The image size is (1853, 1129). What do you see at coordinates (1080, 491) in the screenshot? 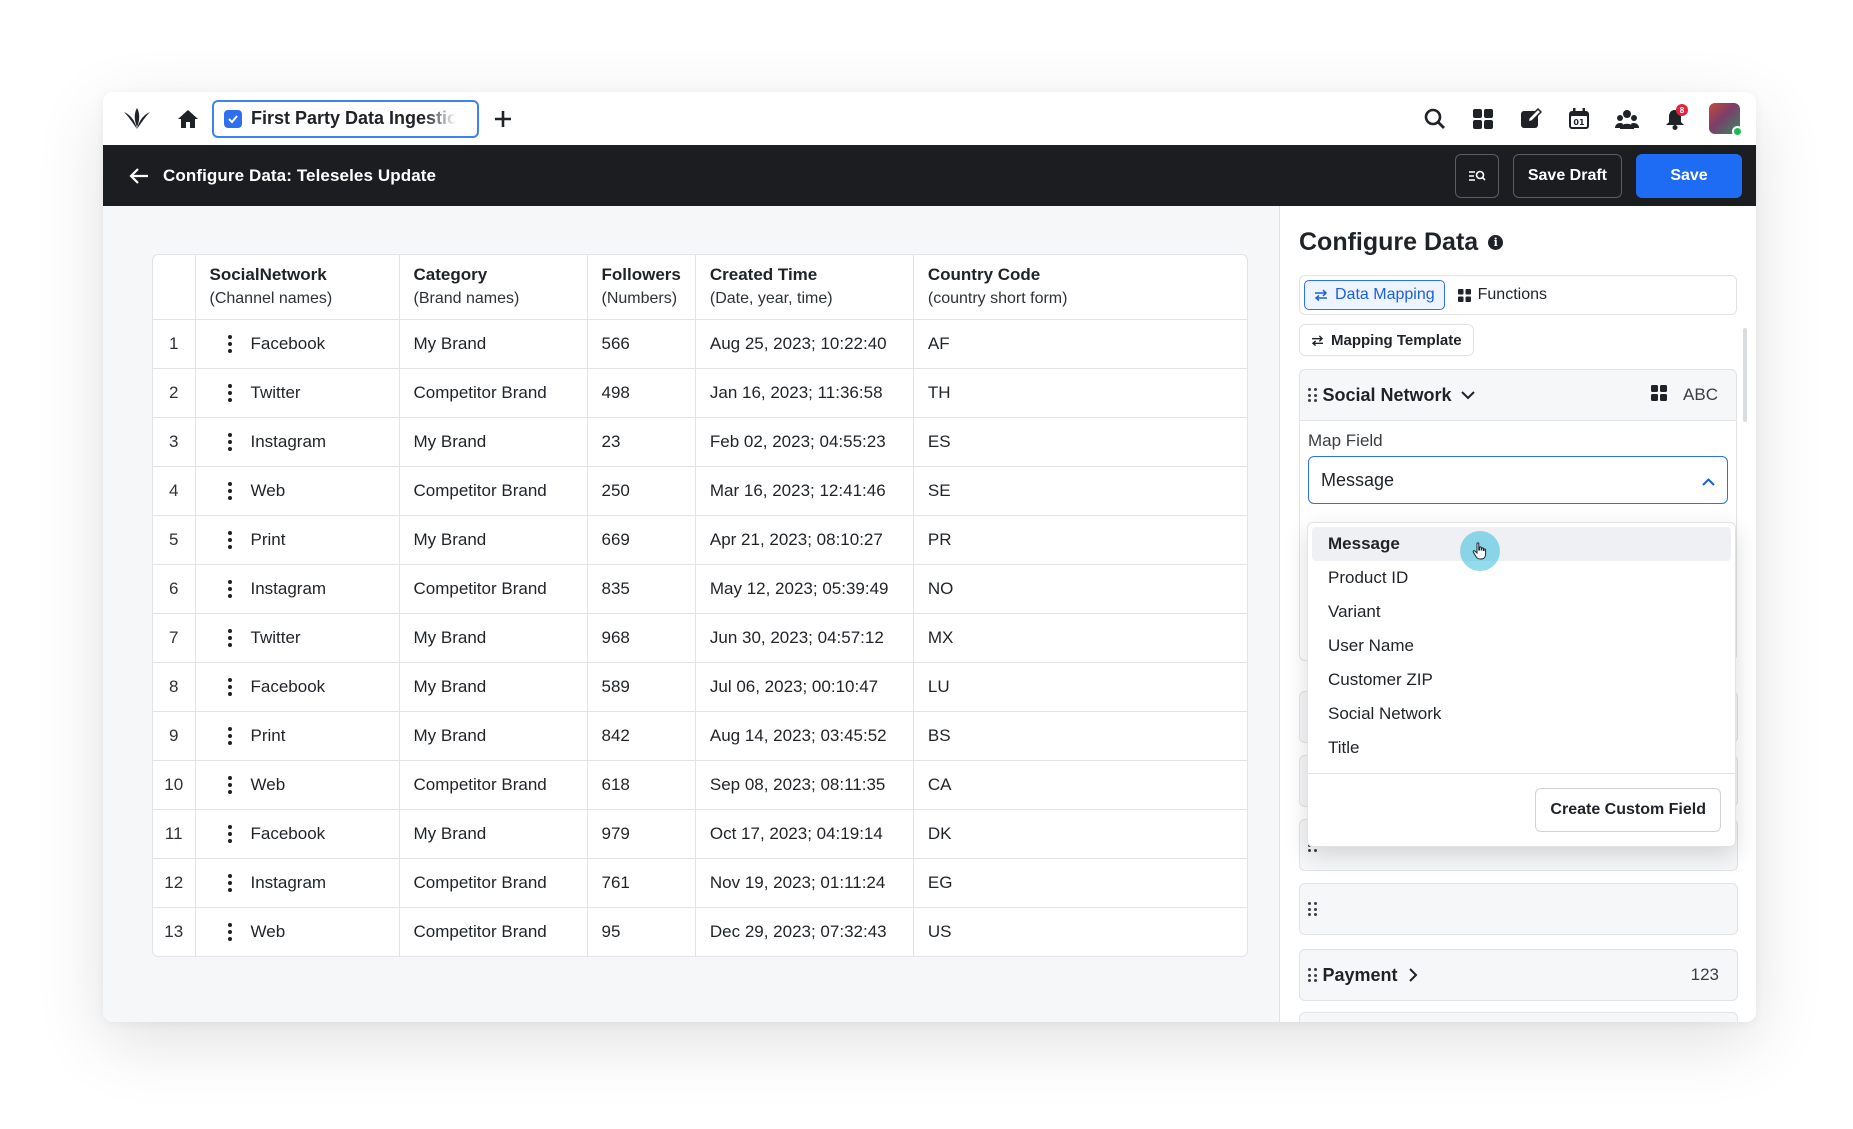
I see `cell-country-code: SE` at bounding box center [1080, 491].